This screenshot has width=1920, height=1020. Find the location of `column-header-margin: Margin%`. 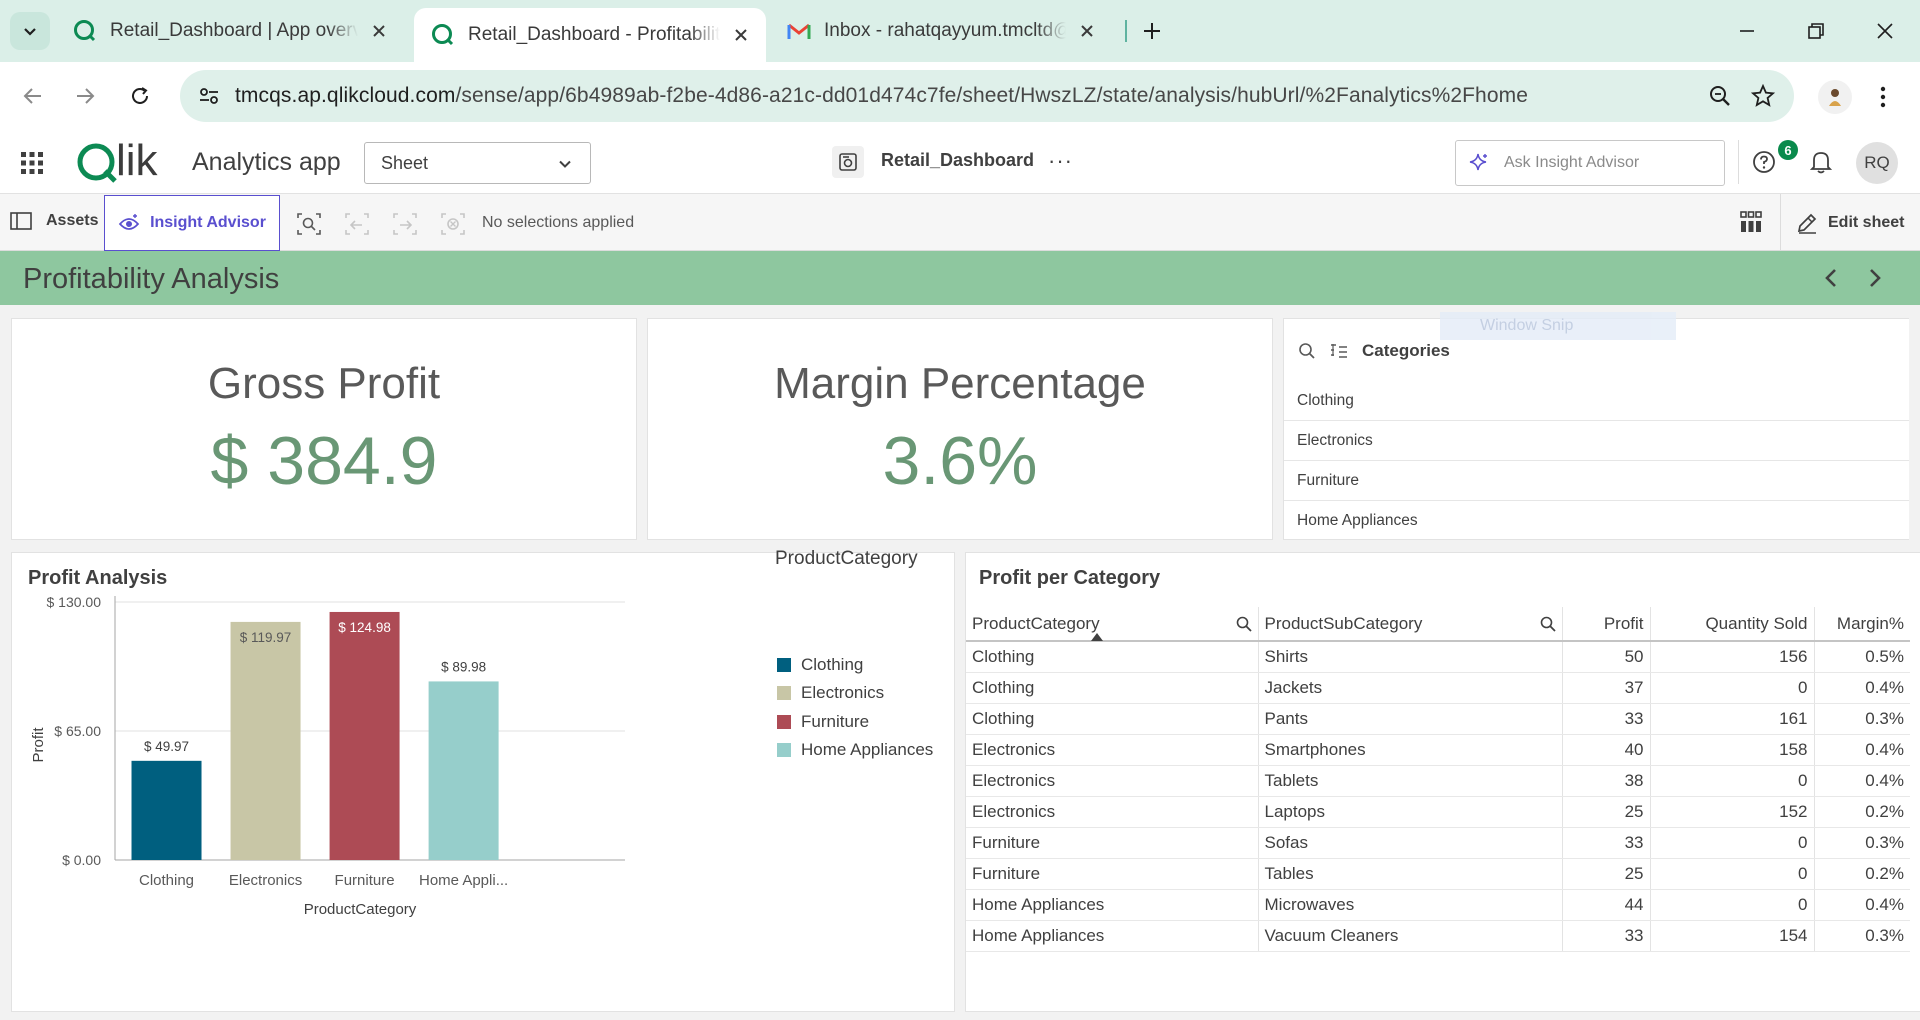

column-header-margin: Margin% is located at coordinates (1862, 624).